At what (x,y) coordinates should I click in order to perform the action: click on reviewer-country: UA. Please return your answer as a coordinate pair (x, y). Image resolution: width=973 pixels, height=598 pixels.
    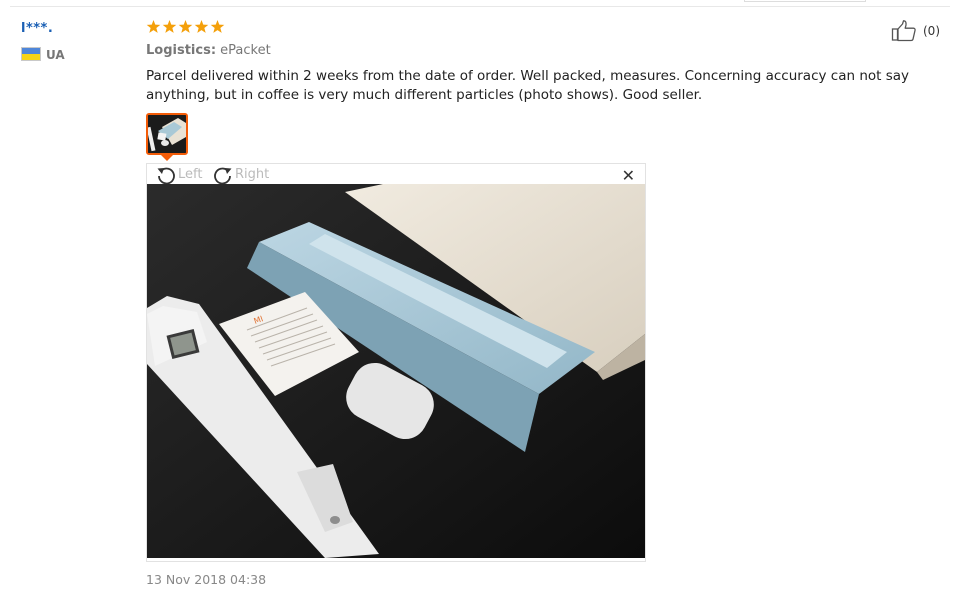
    Looking at the image, I should click on (55, 55).